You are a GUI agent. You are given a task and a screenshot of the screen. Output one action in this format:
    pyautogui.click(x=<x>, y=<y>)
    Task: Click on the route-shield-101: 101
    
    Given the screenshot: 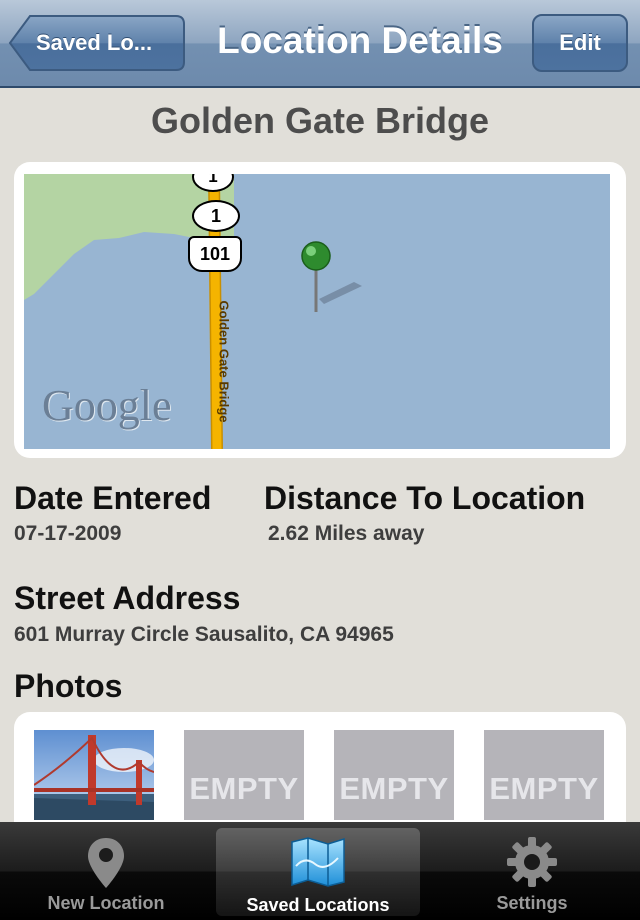 What is the action you would take?
    pyautogui.click(x=215, y=254)
    